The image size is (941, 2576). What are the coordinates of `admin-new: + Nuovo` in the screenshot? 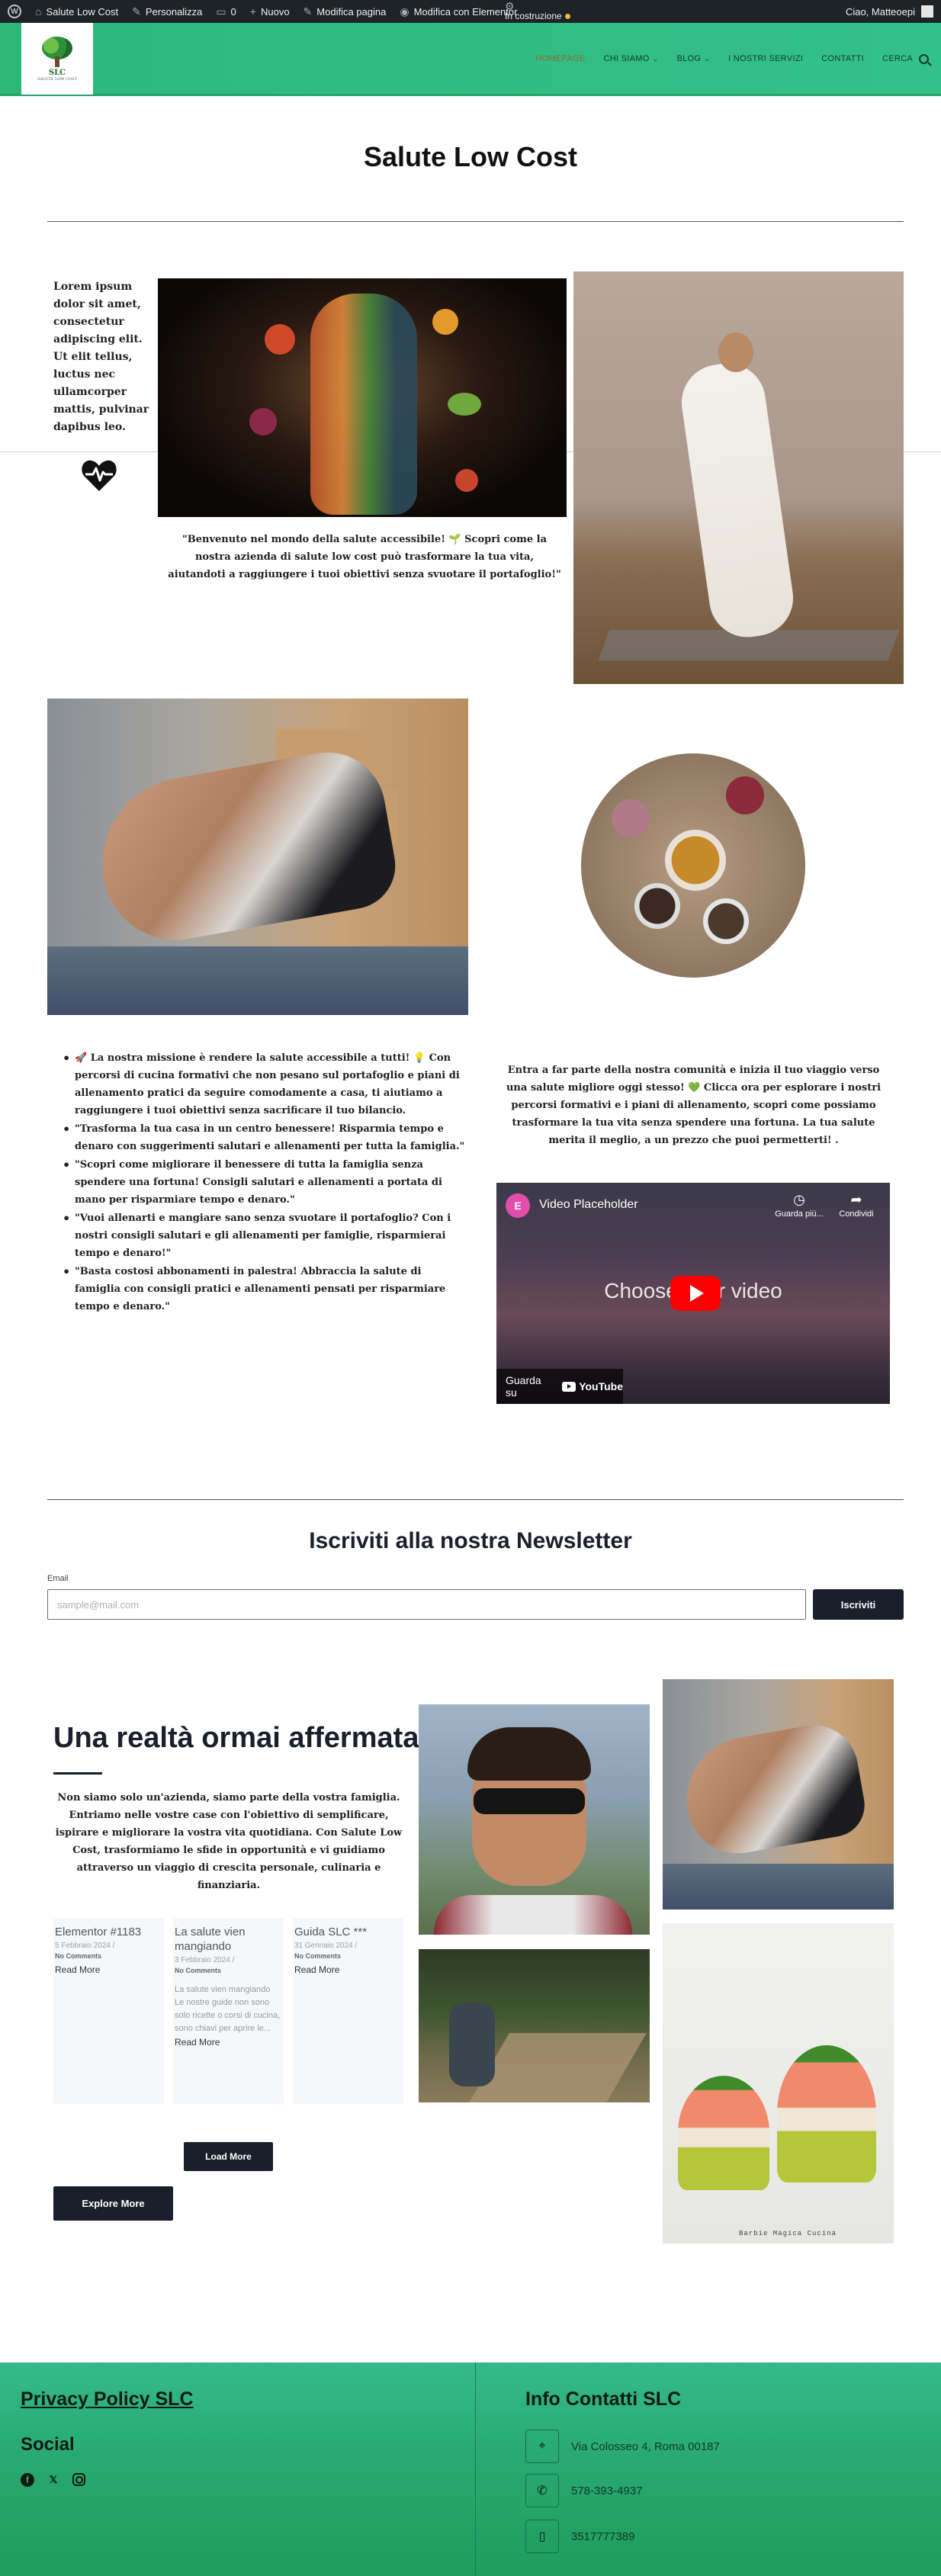 It's located at (270, 11).